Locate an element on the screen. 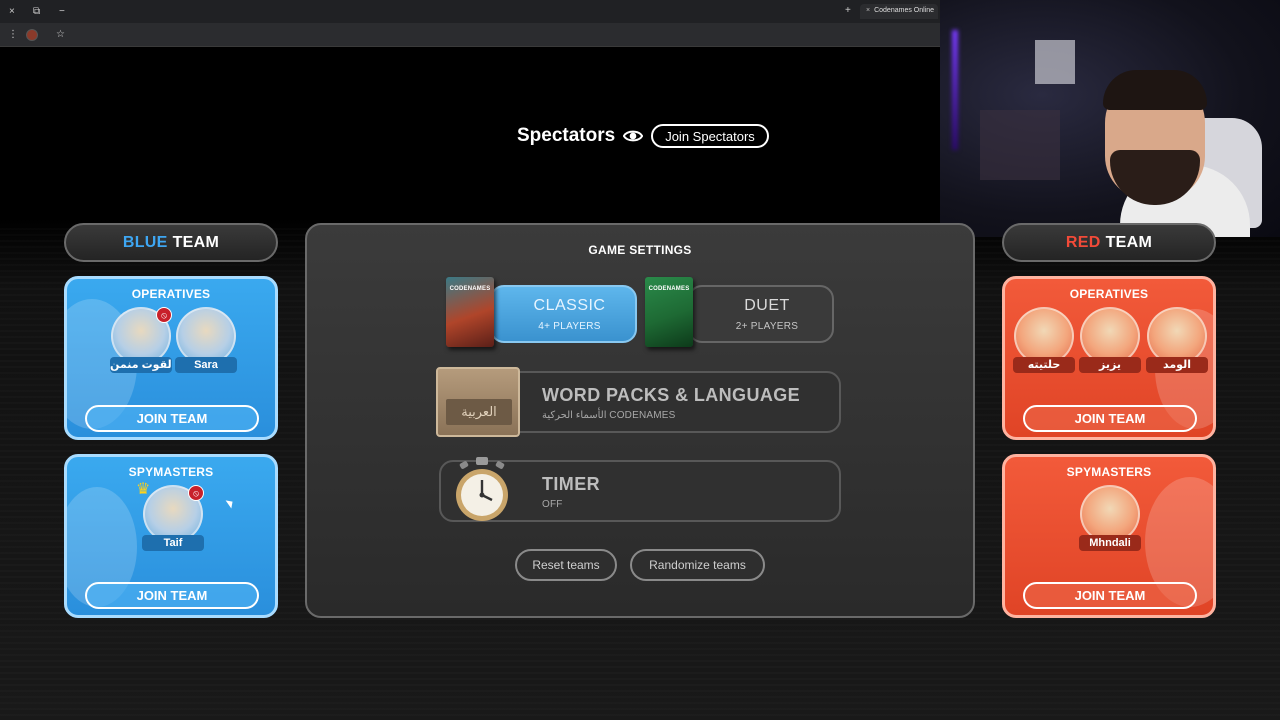 This screenshot has height=720, width=1280. blue-team-team-word: TEAM is located at coordinates (196, 242).